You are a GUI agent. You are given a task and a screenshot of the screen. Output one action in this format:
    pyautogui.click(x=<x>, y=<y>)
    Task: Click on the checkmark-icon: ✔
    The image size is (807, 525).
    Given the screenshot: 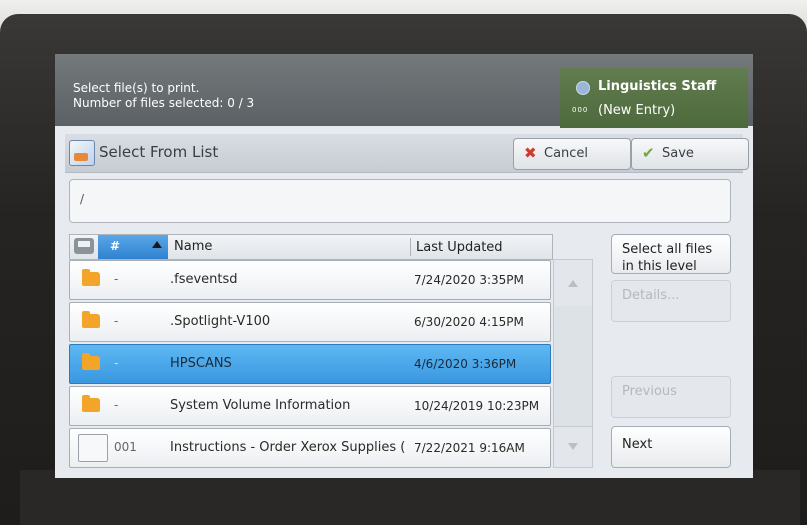 What is the action you would take?
    pyautogui.click(x=648, y=153)
    